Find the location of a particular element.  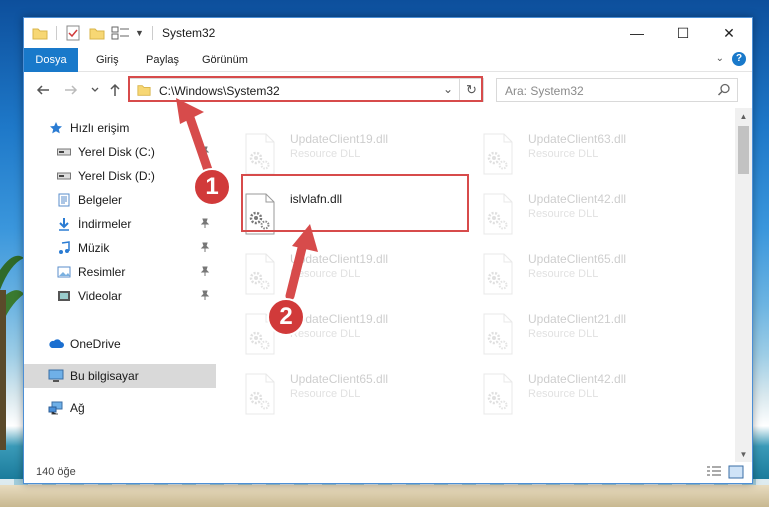

sidebar-item-documents: Belgeler is located at coordinates (120, 200).